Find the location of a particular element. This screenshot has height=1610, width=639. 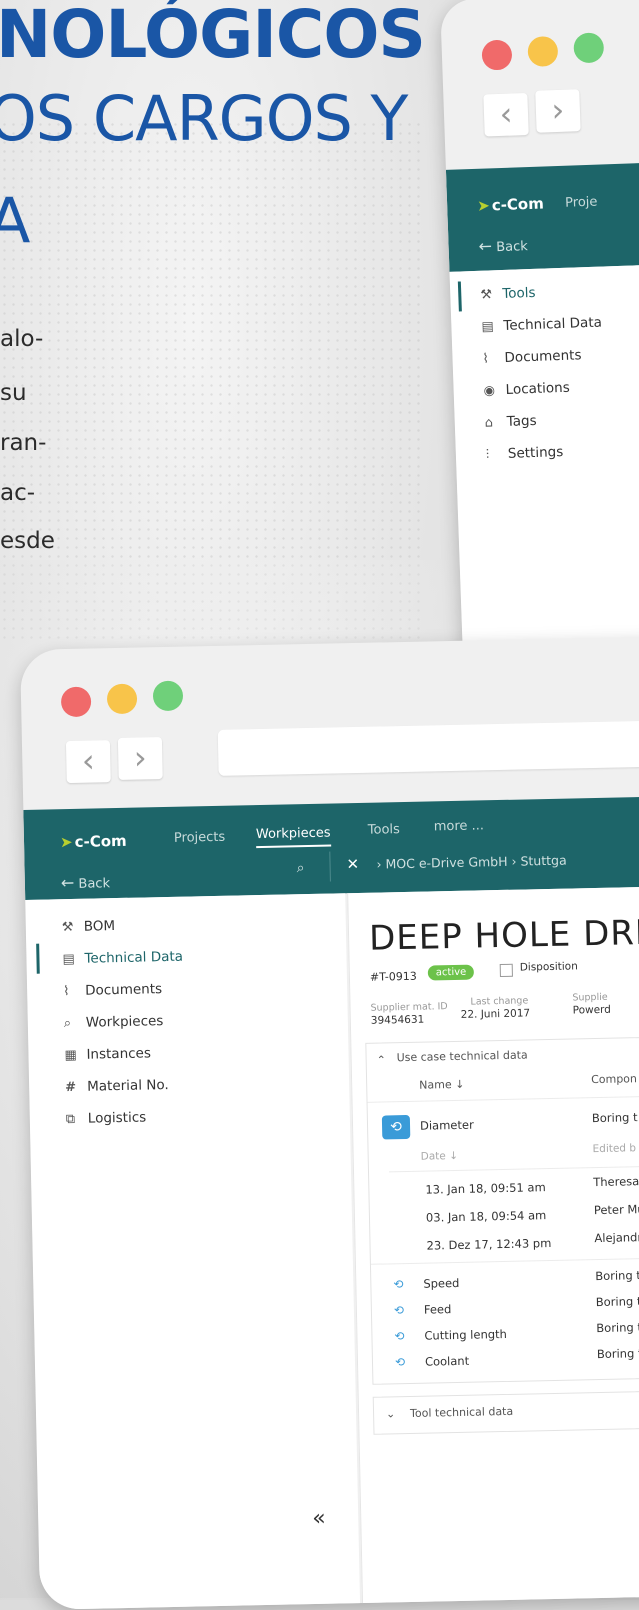

meta-value: Powerd is located at coordinates (592, 1010).